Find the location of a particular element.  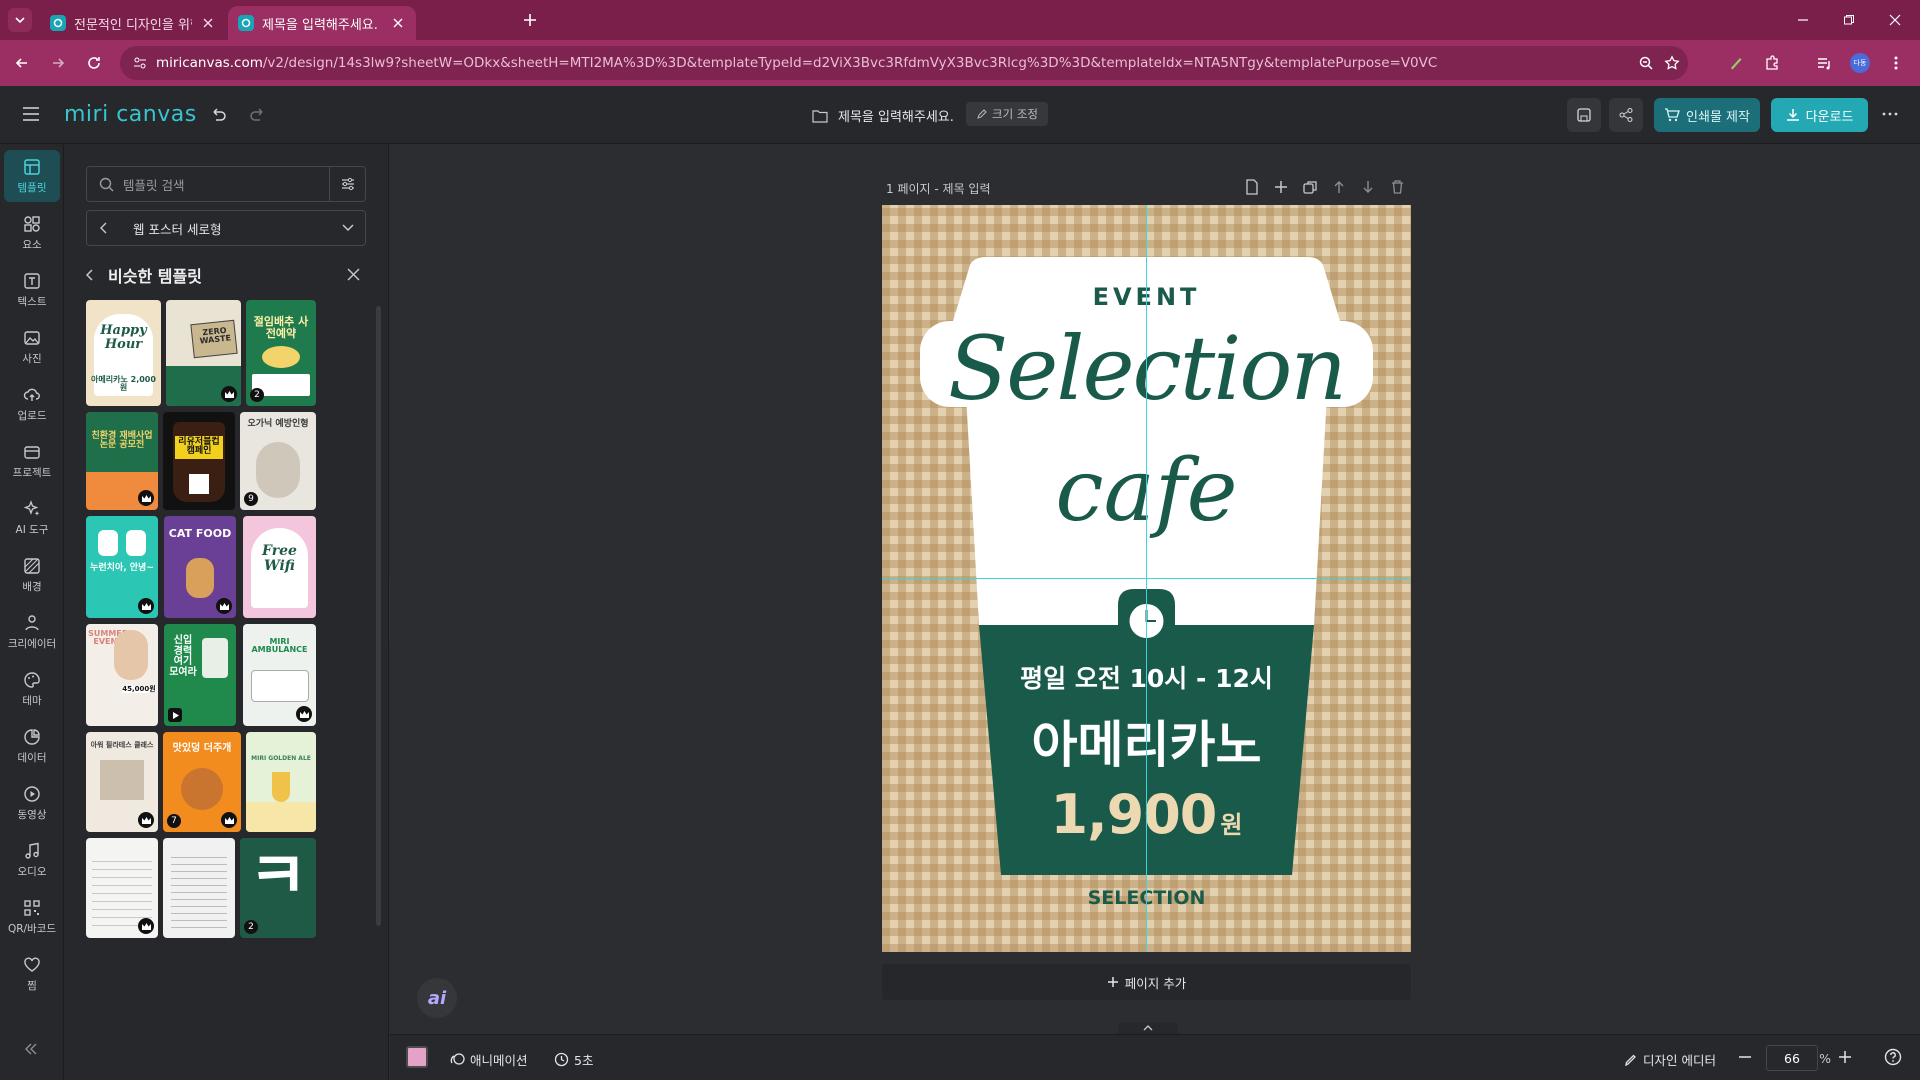

forward-button is located at coordinates (58, 63).